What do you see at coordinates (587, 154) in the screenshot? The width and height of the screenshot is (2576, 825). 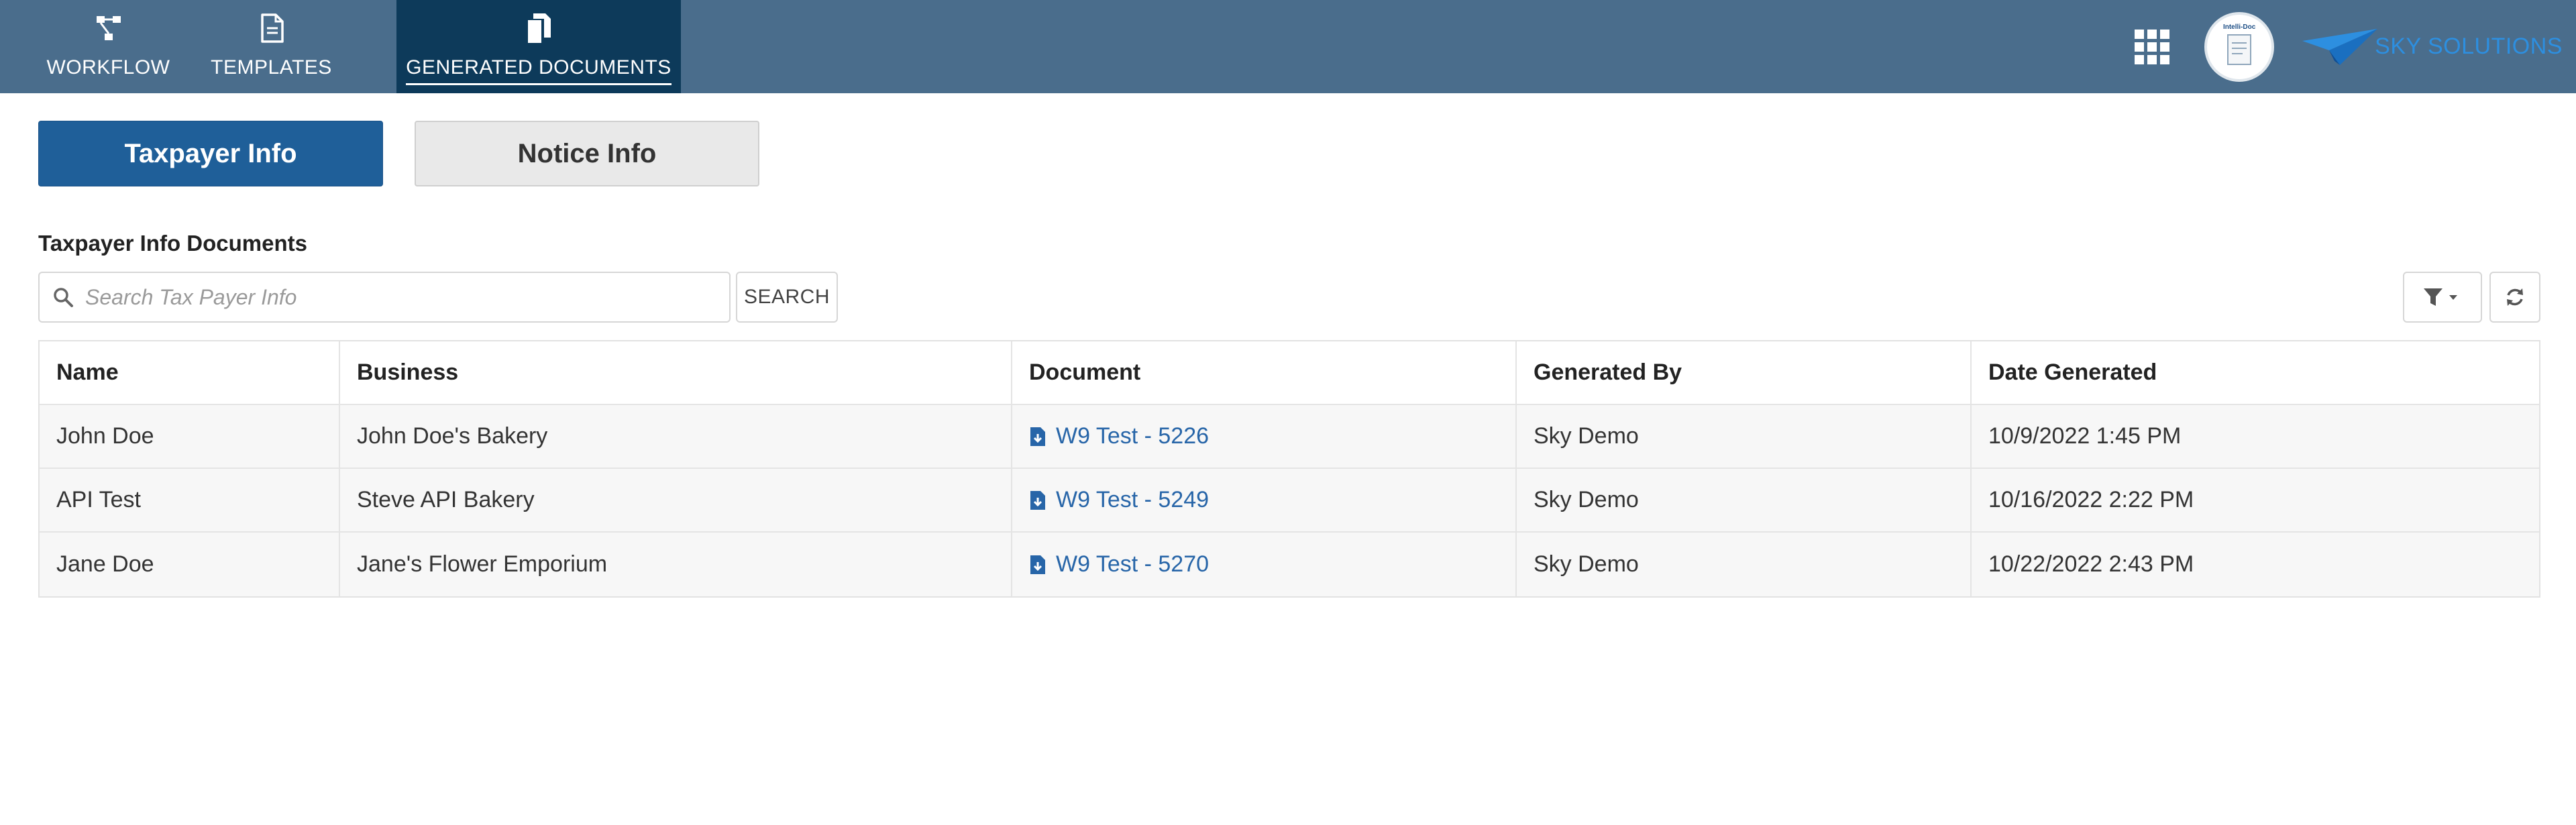 I see `tab-notice-info: Notice Info` at bounding box center [587, 154].